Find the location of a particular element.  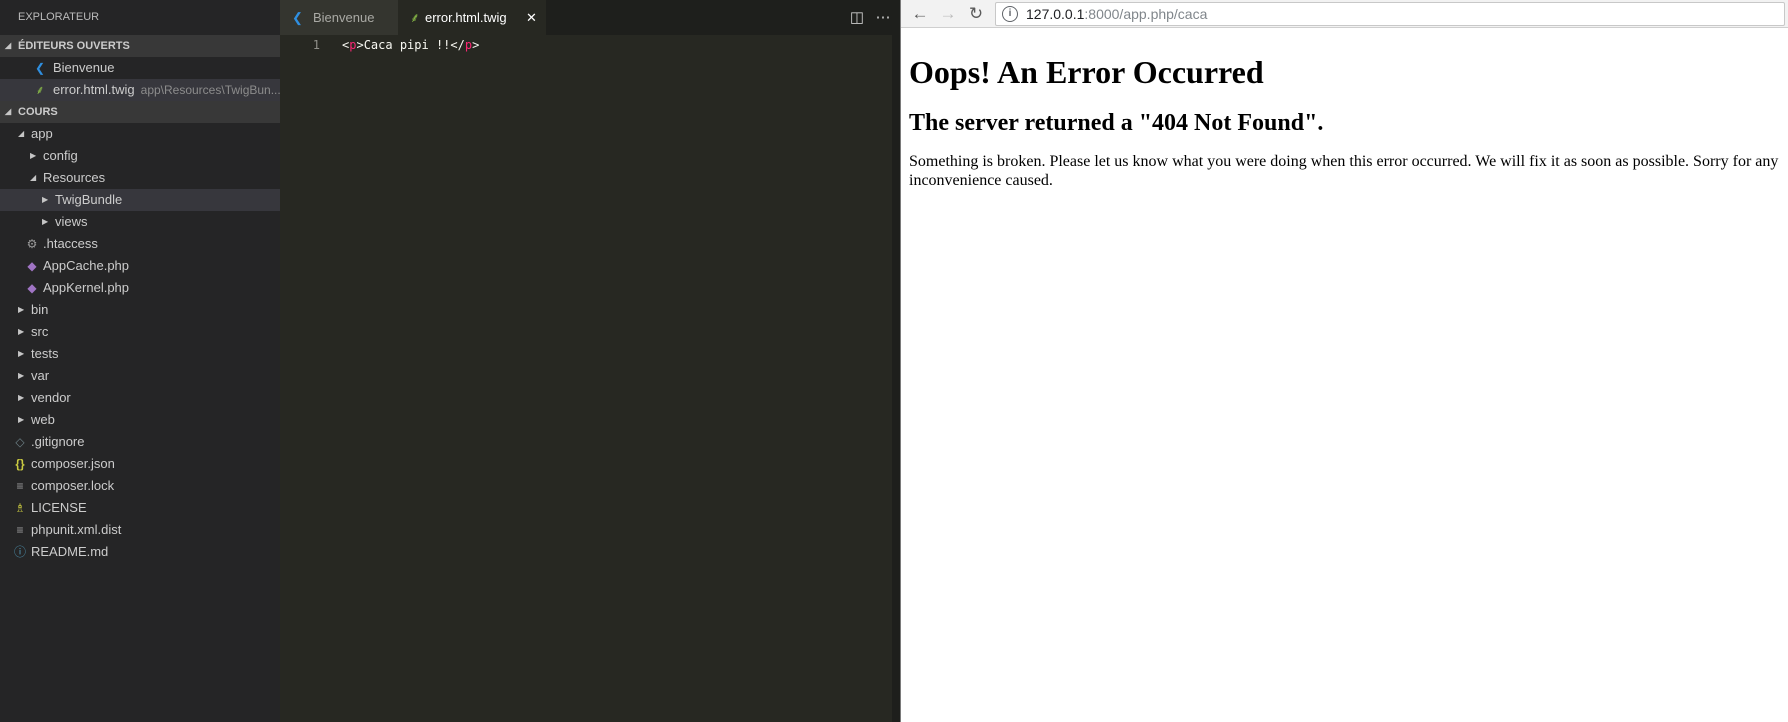

tab-bienvenue: ❮ Bienvenue is located at coordinates (339, 17).